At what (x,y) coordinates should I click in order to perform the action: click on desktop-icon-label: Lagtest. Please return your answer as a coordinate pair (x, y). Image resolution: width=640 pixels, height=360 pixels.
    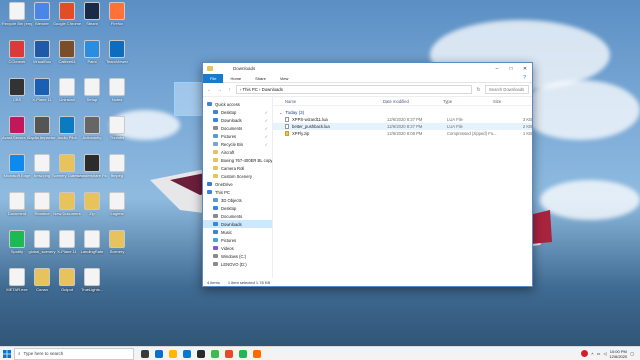
    Looking at the image, I should click on (117, 214).